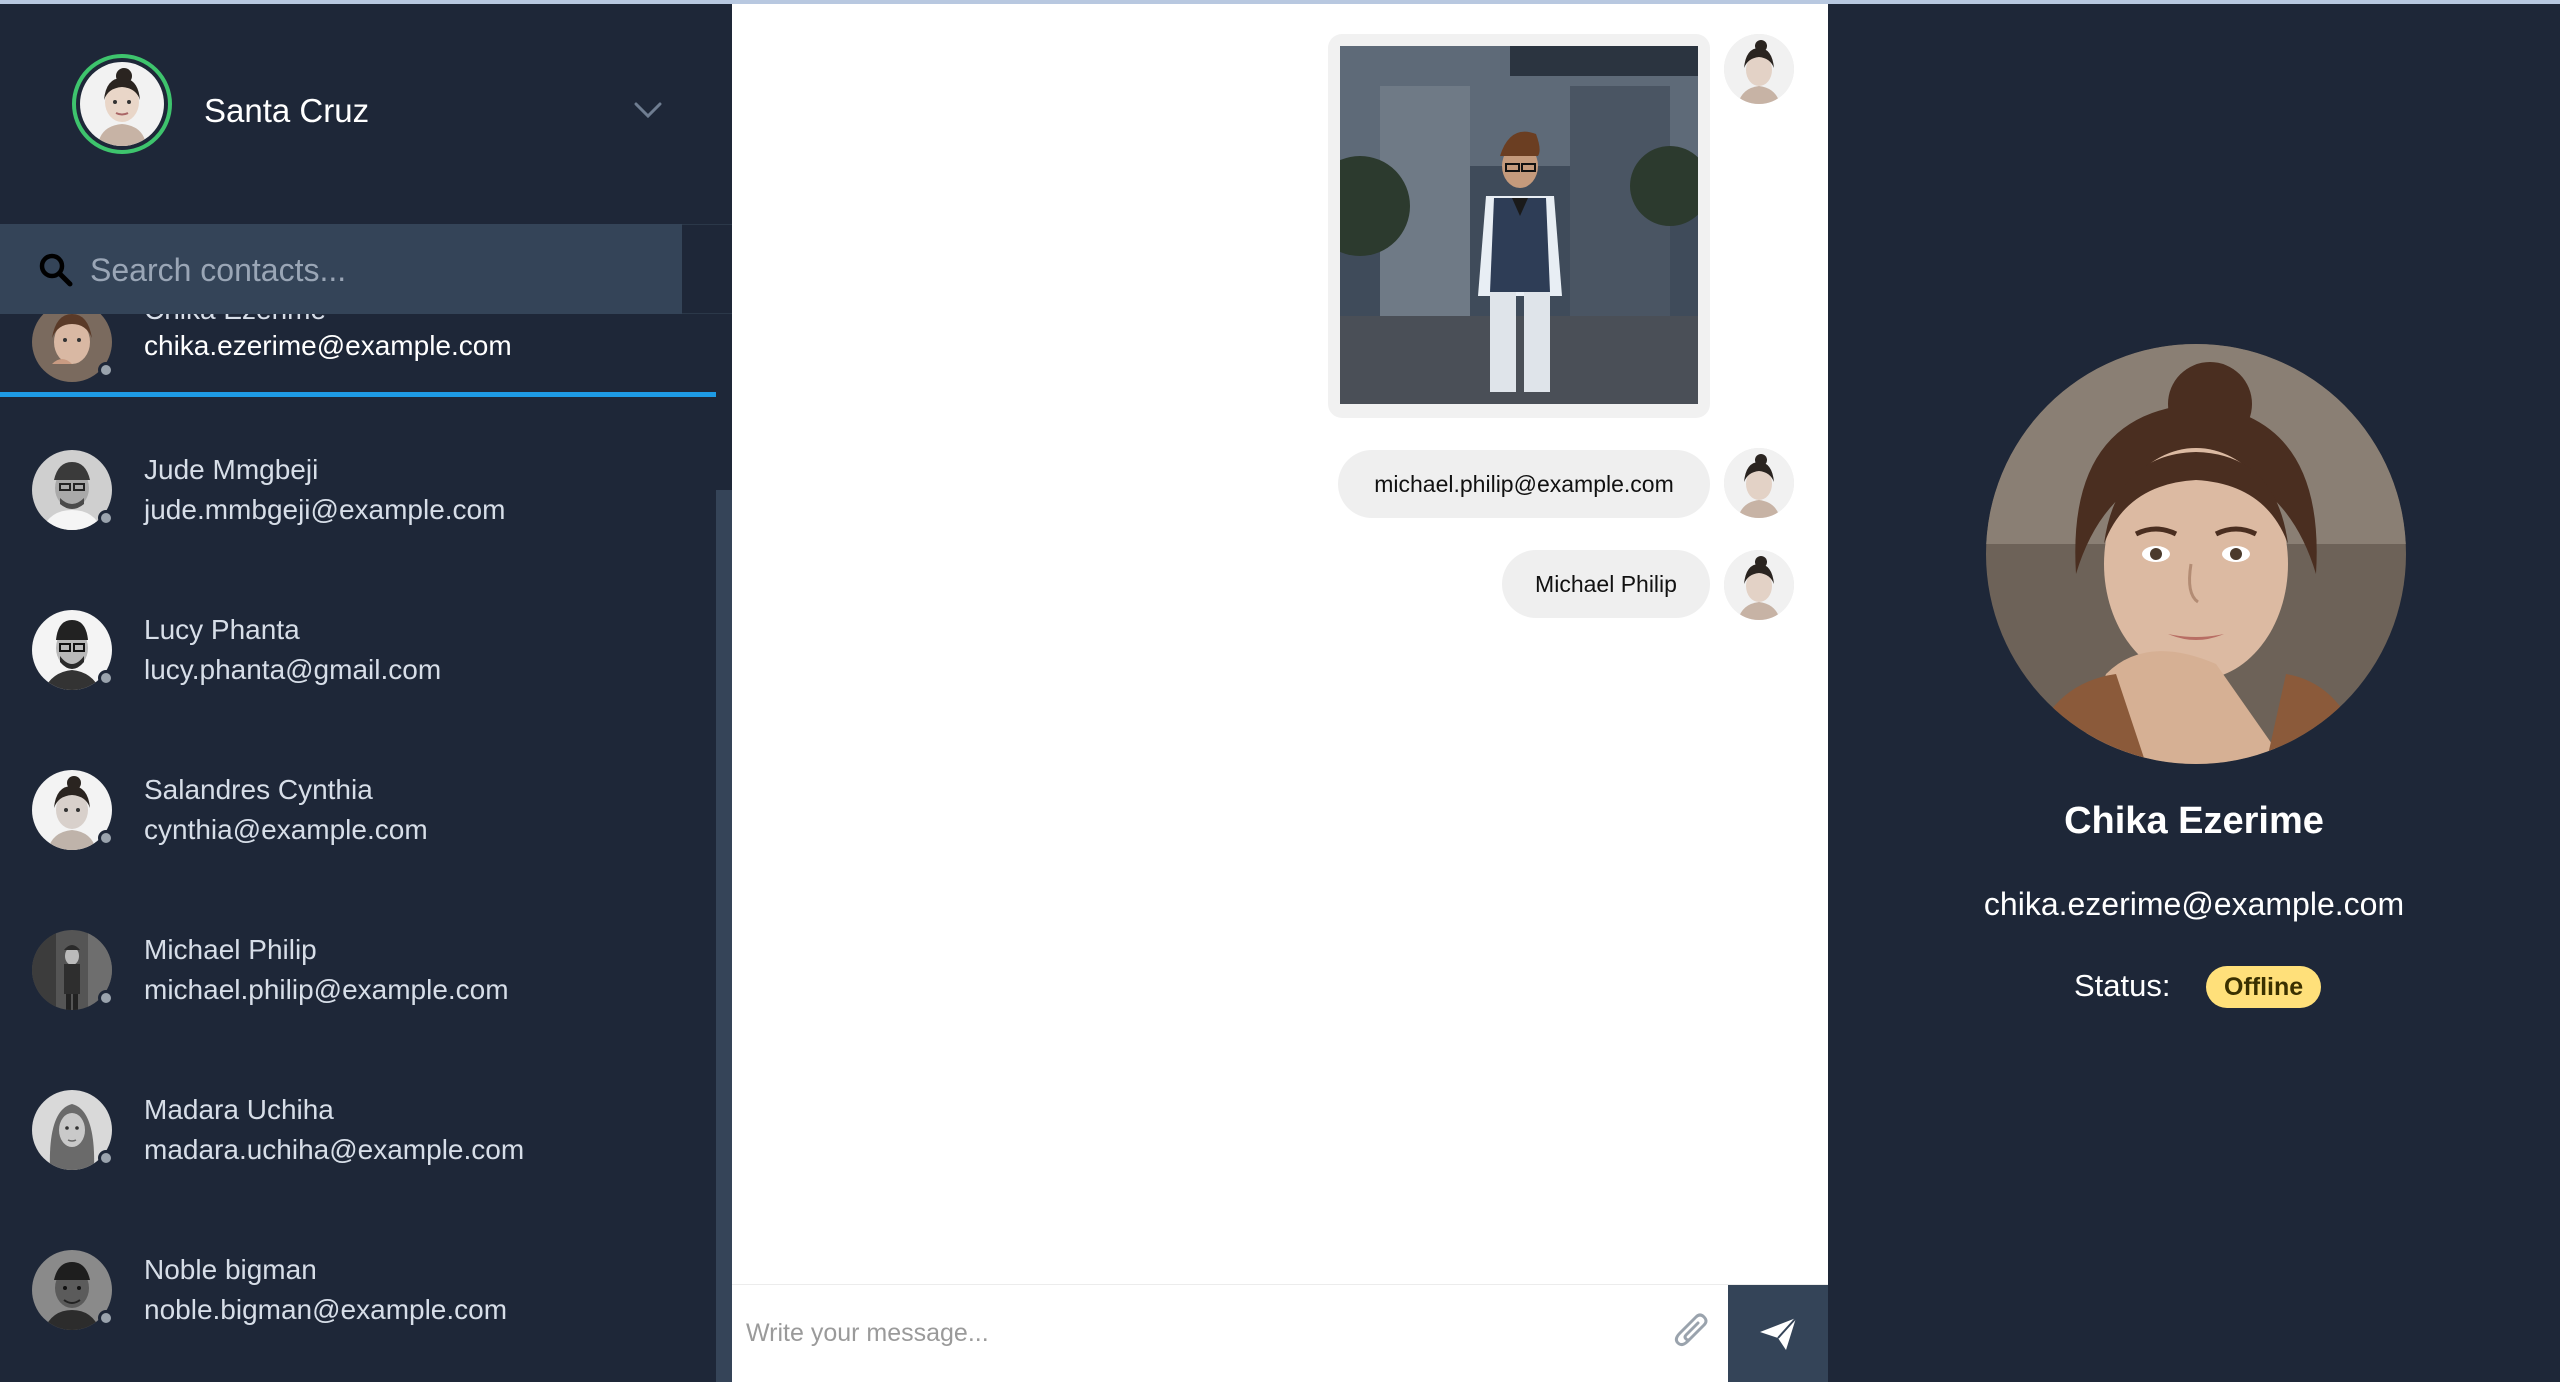 This screenshot has height=1382, width=2560. What do you see at coordinates (222, 629) in the screenshot?
I see `contact-name: Lucy Phanta` at bounding box center [222, 629].